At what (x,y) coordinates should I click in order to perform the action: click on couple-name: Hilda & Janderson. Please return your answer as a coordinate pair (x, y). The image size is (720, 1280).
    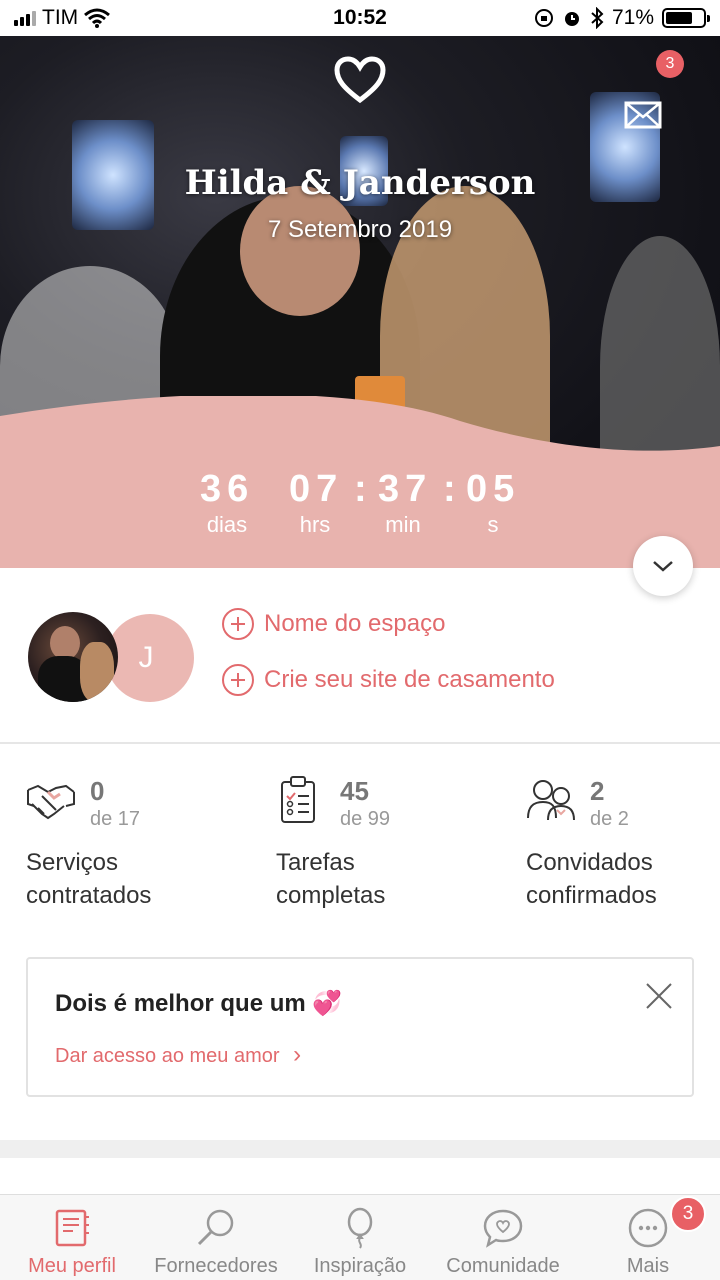
    Looking at the image, I should click on (360, 183).